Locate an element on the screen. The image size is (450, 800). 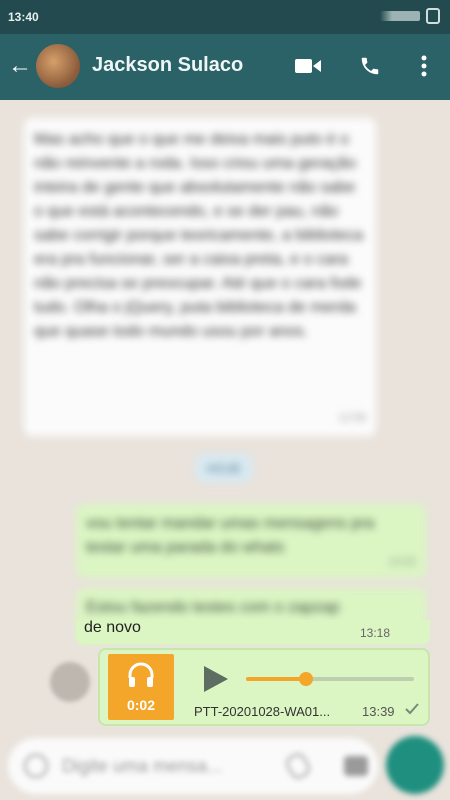
audio-seekbar is located at coordinates (330, 679).